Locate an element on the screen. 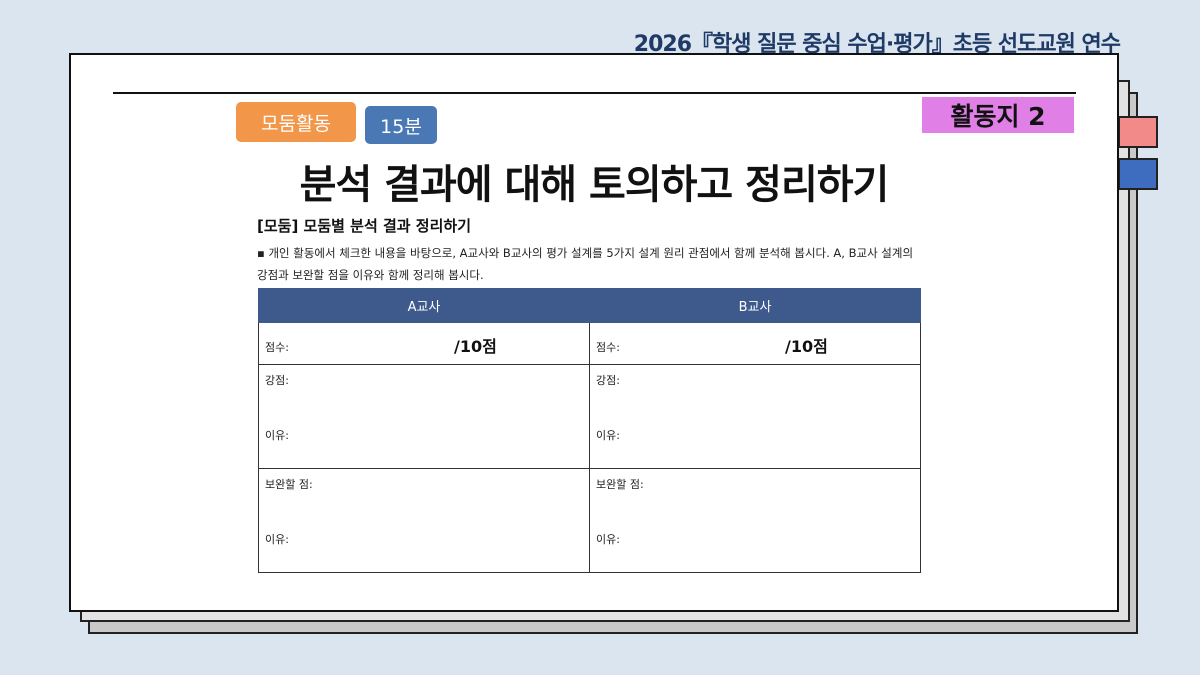  top-rule is located at coordinates (594, 93).